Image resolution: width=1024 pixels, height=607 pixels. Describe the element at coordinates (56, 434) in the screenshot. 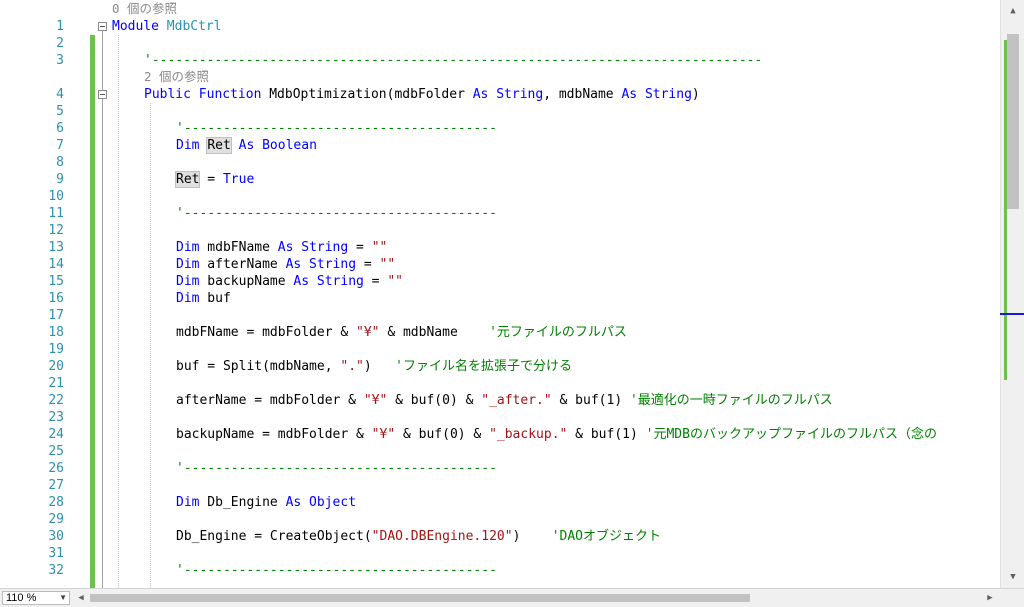

I see `line-number: 24` at that location.